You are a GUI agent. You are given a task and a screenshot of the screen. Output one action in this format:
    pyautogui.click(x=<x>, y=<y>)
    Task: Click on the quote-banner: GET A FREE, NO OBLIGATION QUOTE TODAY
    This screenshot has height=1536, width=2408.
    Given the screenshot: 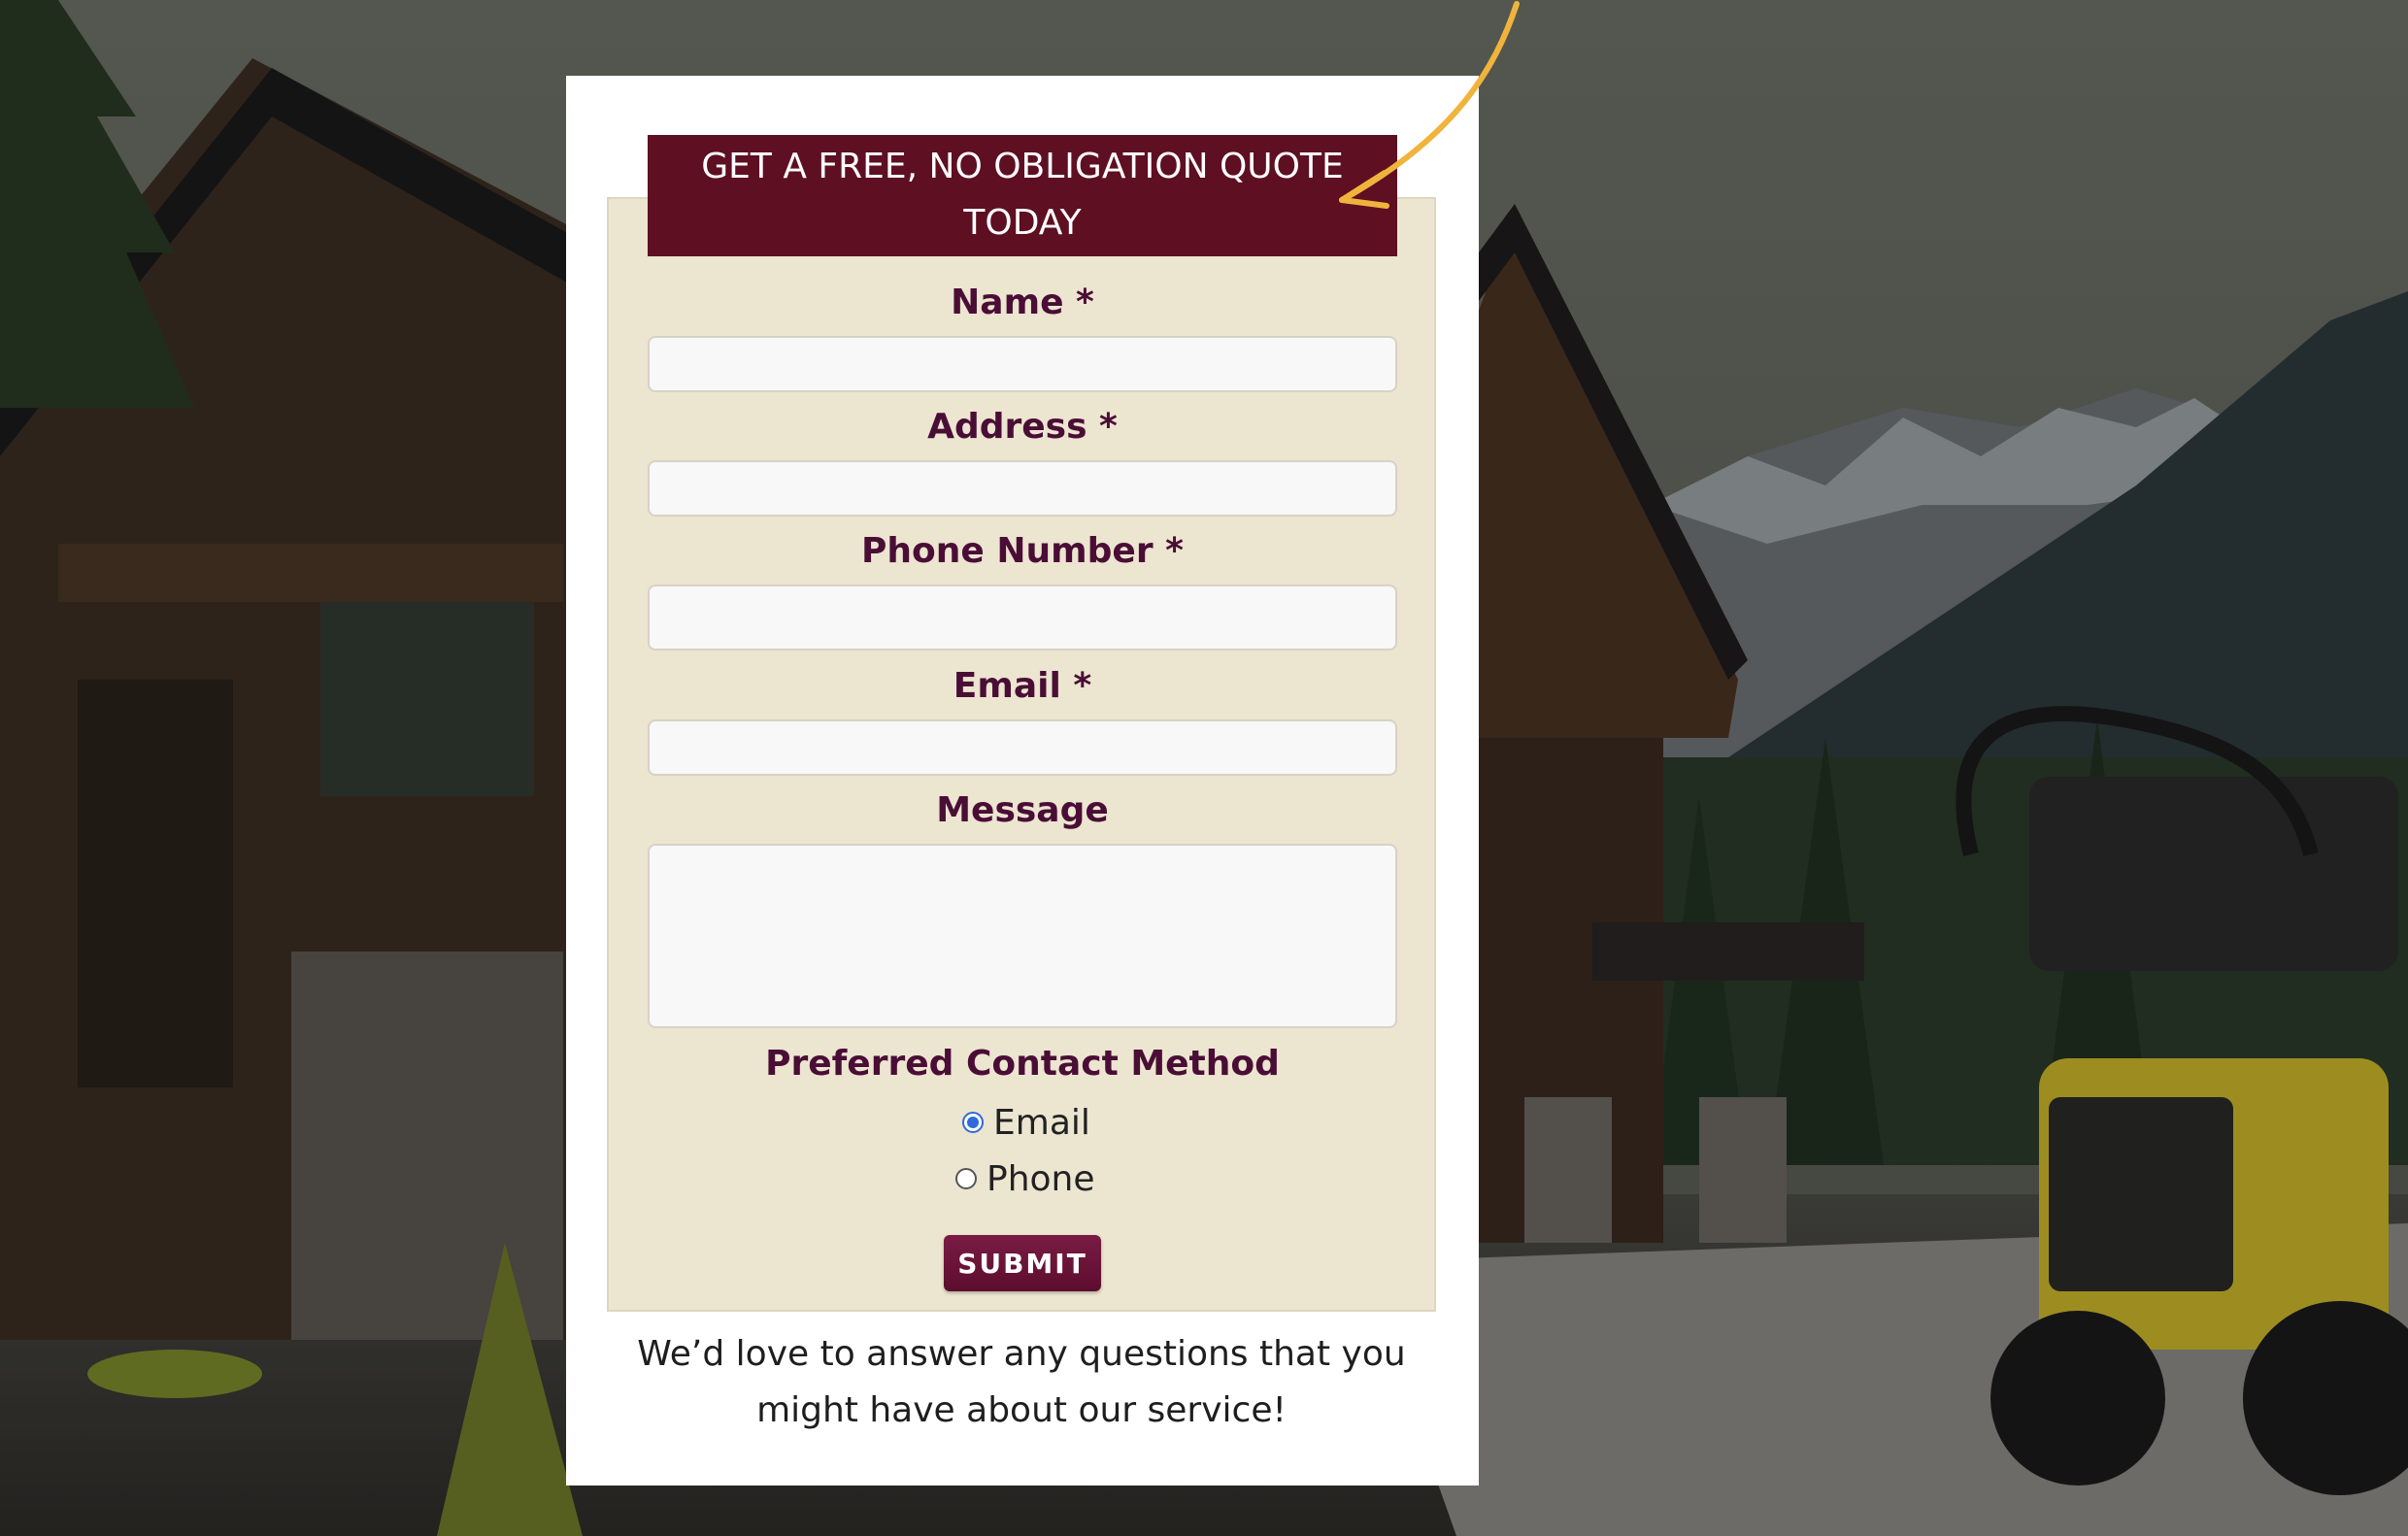 What is the action you would take?
    pyautogui.click(x=1022, y=195)
    